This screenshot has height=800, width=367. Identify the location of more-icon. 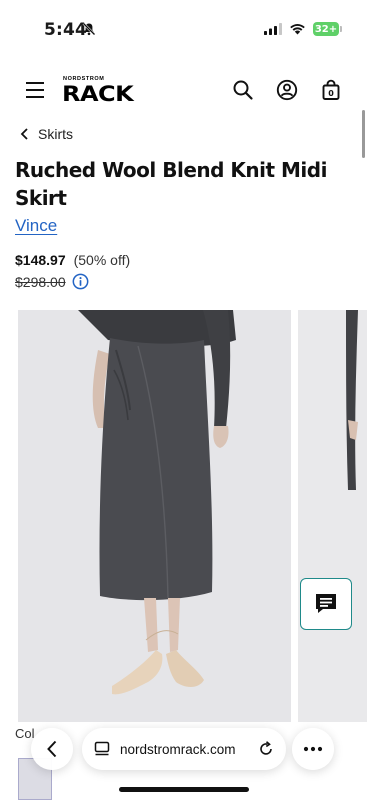
(313, 749).